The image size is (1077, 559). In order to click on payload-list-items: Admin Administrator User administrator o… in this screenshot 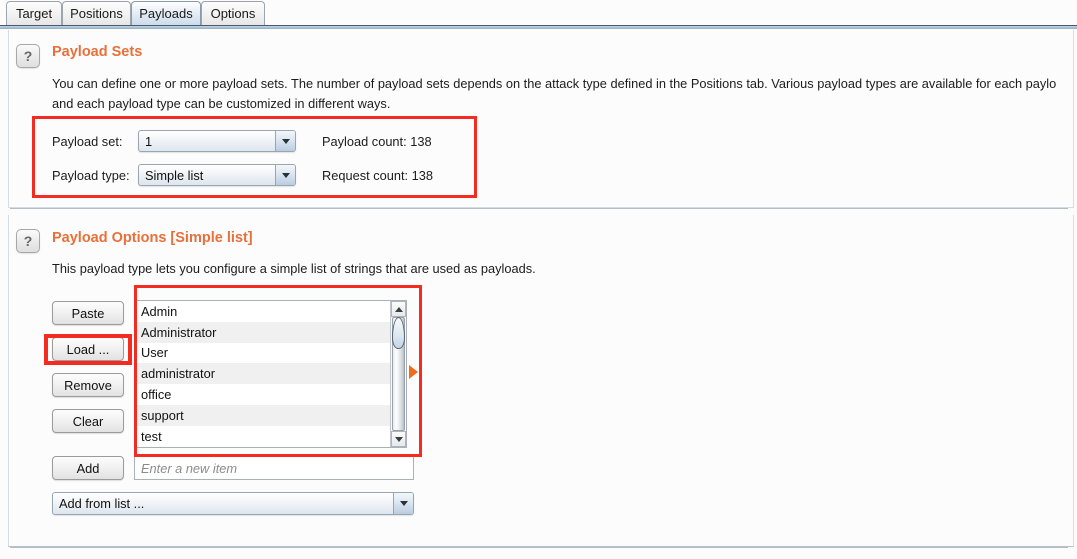, I will do `click(262, 374)`.